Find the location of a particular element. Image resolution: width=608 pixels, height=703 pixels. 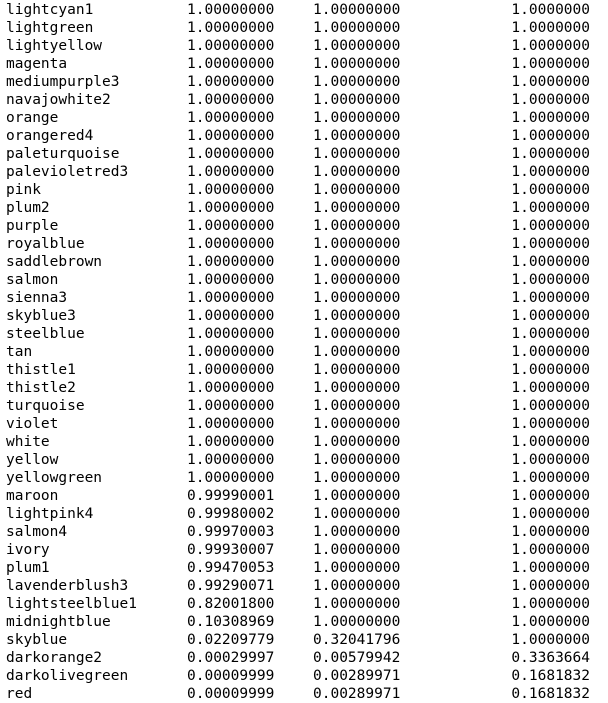

color-name: mediumpurple3 is located at coordinates (63, 82).